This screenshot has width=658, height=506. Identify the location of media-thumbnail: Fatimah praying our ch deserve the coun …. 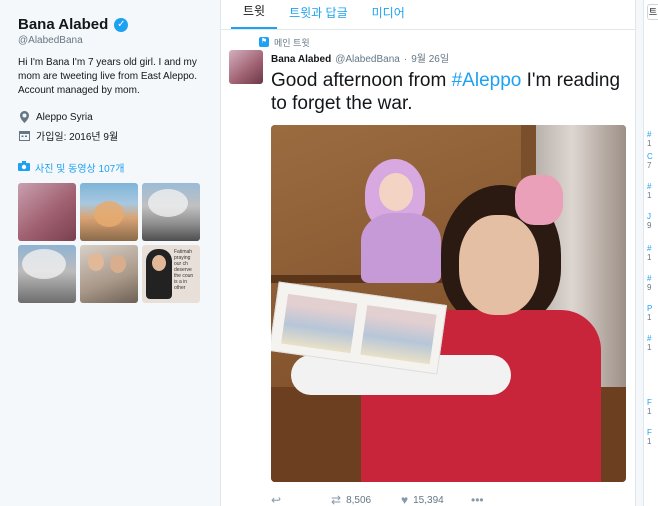
(171, 274).